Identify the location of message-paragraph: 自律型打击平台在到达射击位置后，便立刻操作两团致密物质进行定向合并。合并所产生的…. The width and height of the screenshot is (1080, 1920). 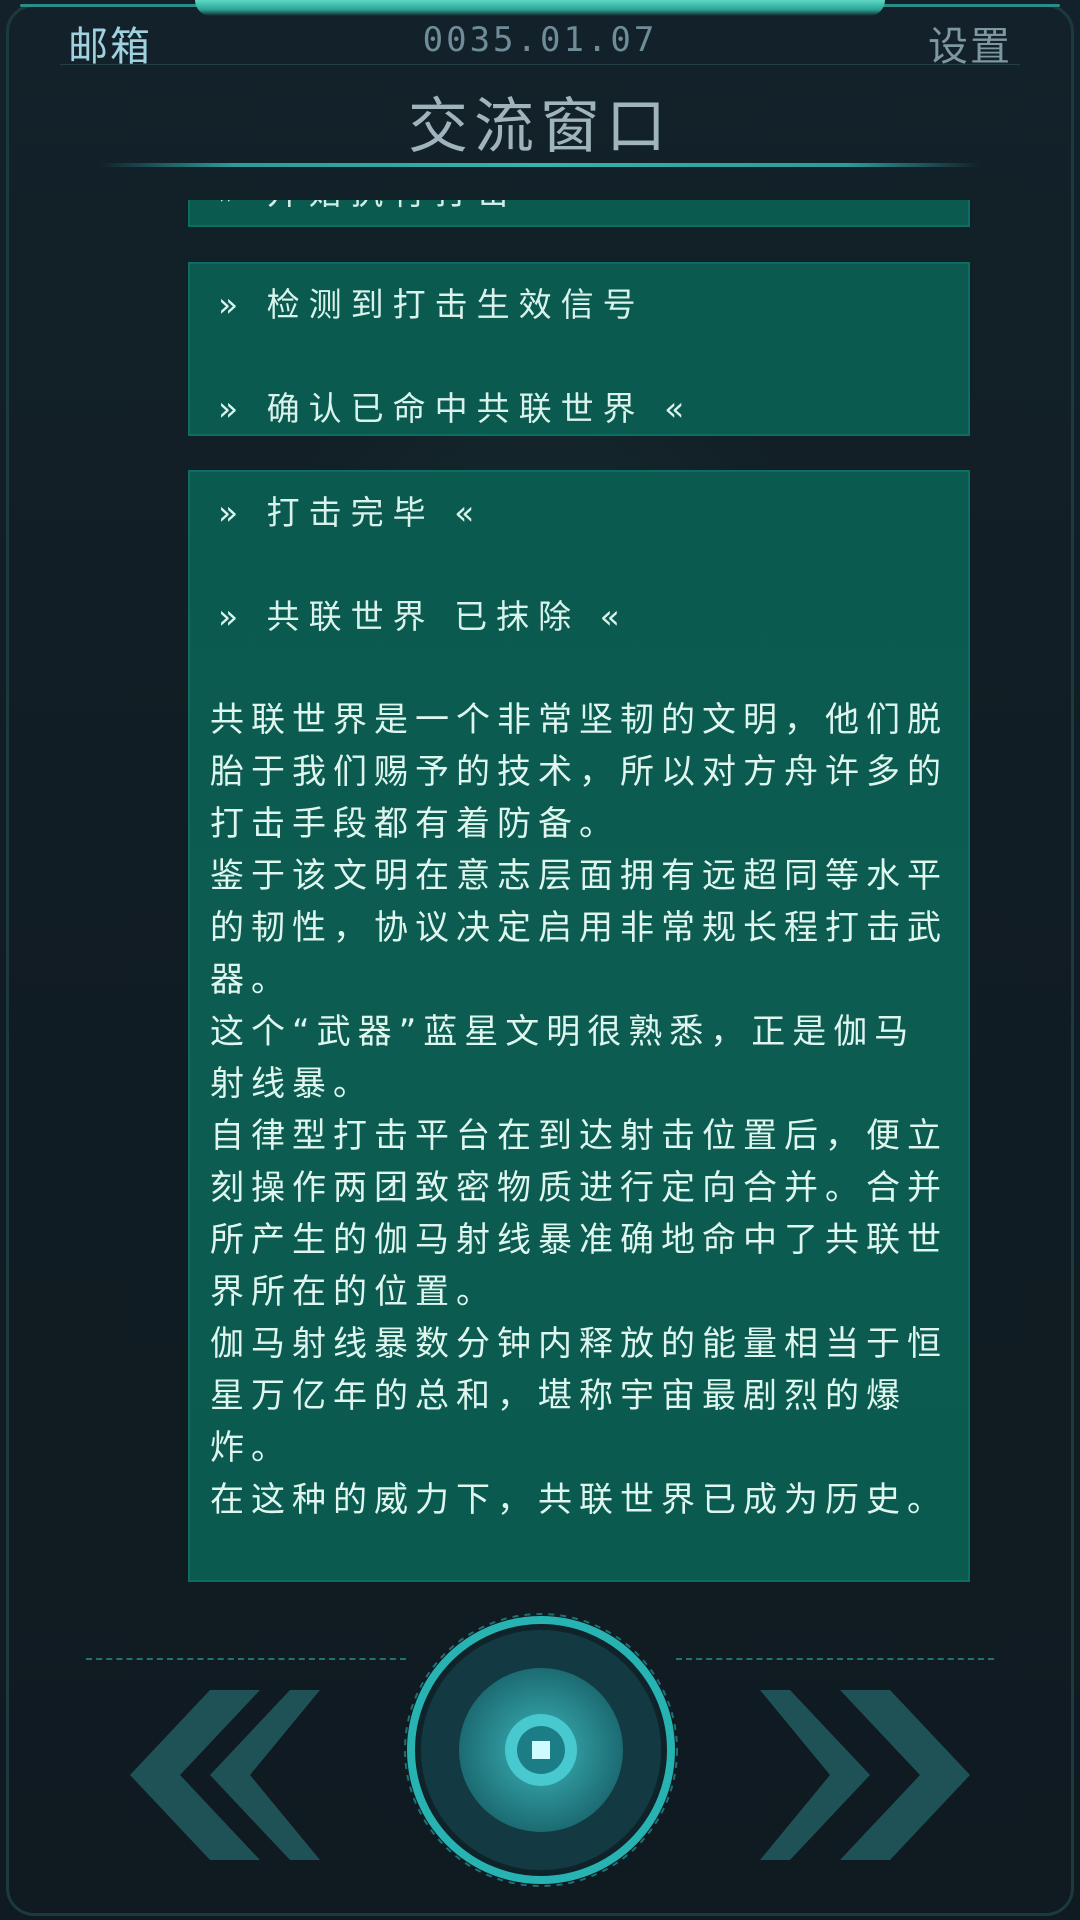
(579, 1214).